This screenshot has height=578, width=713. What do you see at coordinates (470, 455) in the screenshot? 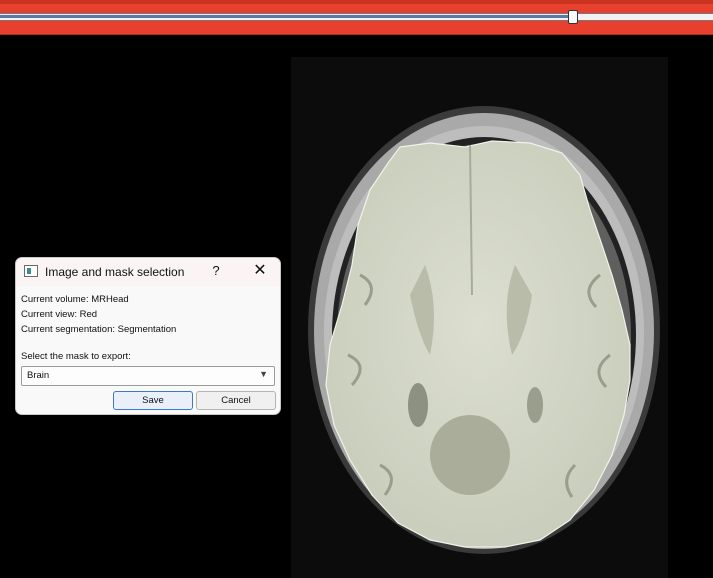
I see `cerebellar-vermis` at bounding box center [470, 455].